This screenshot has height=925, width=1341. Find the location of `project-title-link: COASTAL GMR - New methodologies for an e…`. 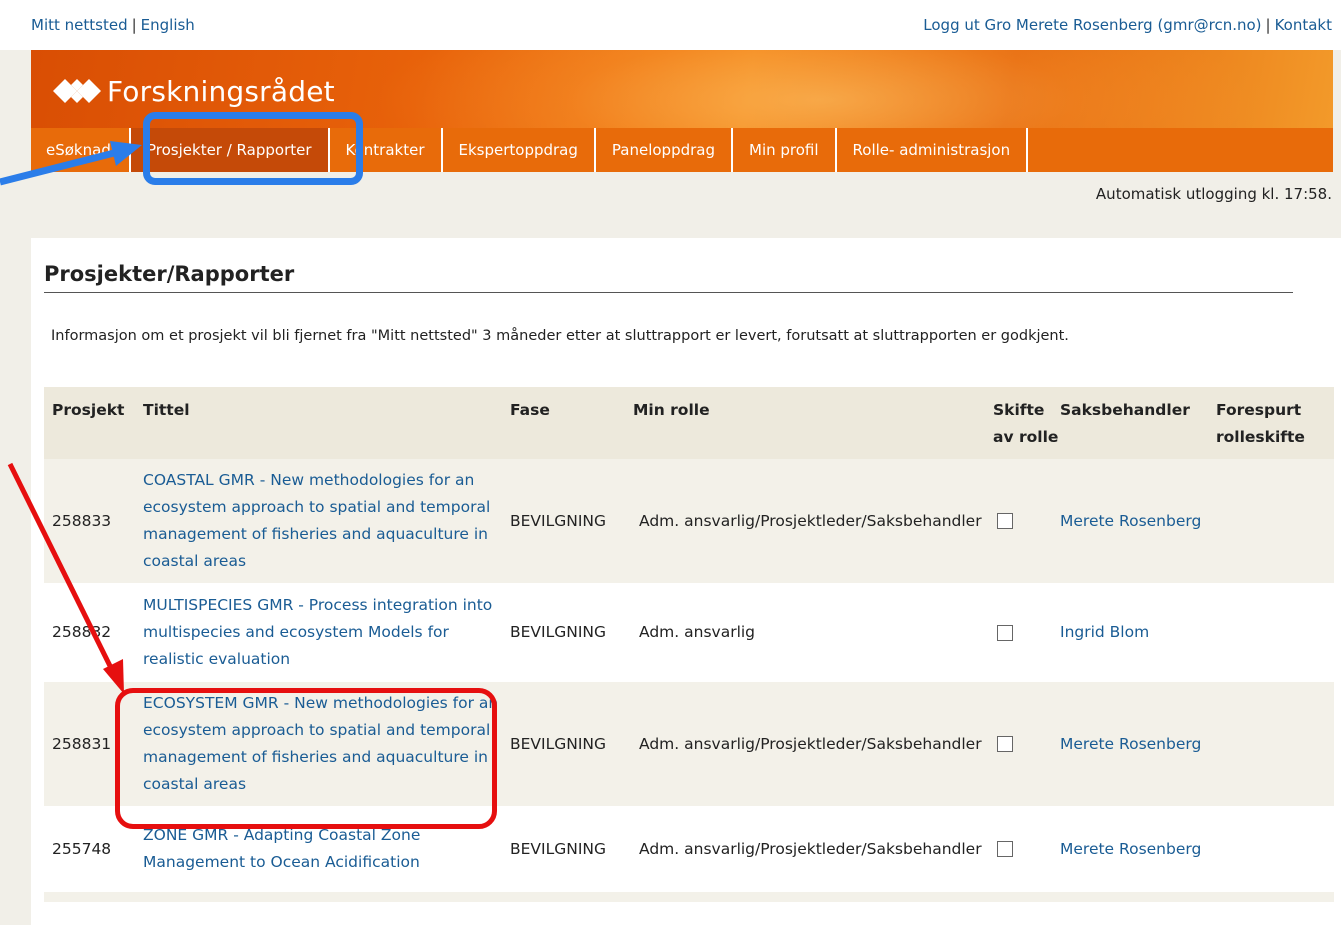

project-title-link: COASTAL GMR - New methodologies for an e… is located at coordinates (316, 520).